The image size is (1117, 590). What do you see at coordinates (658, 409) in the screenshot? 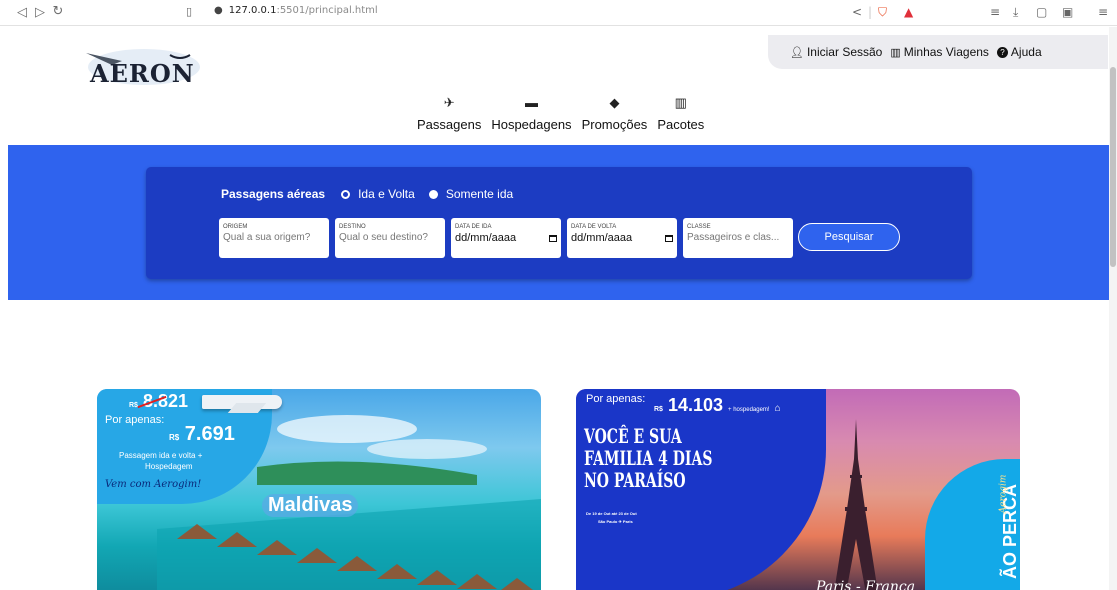
I see `price-currency: R$` at bounding box center [658, 409].